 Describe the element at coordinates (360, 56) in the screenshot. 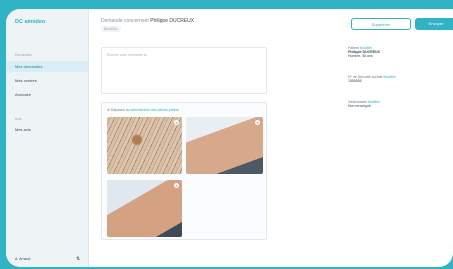

I see `patient-details: Homme, 56 ans` at that location.